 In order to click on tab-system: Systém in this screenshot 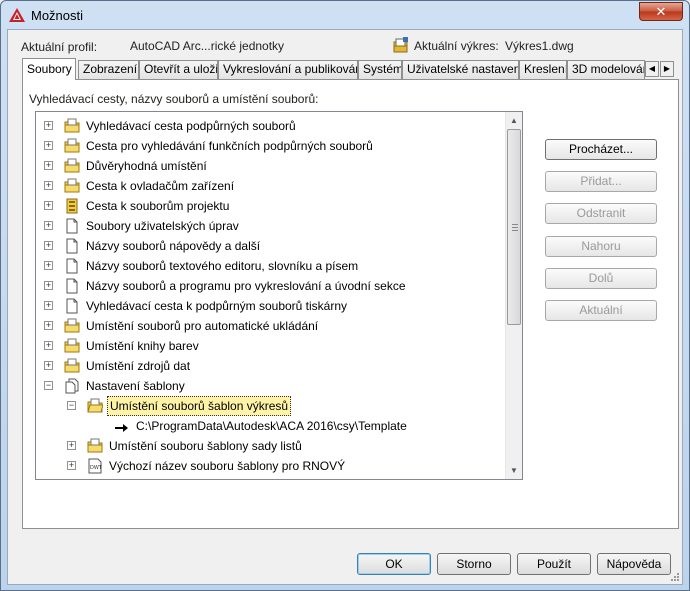, I will do `click(380, 69)`.